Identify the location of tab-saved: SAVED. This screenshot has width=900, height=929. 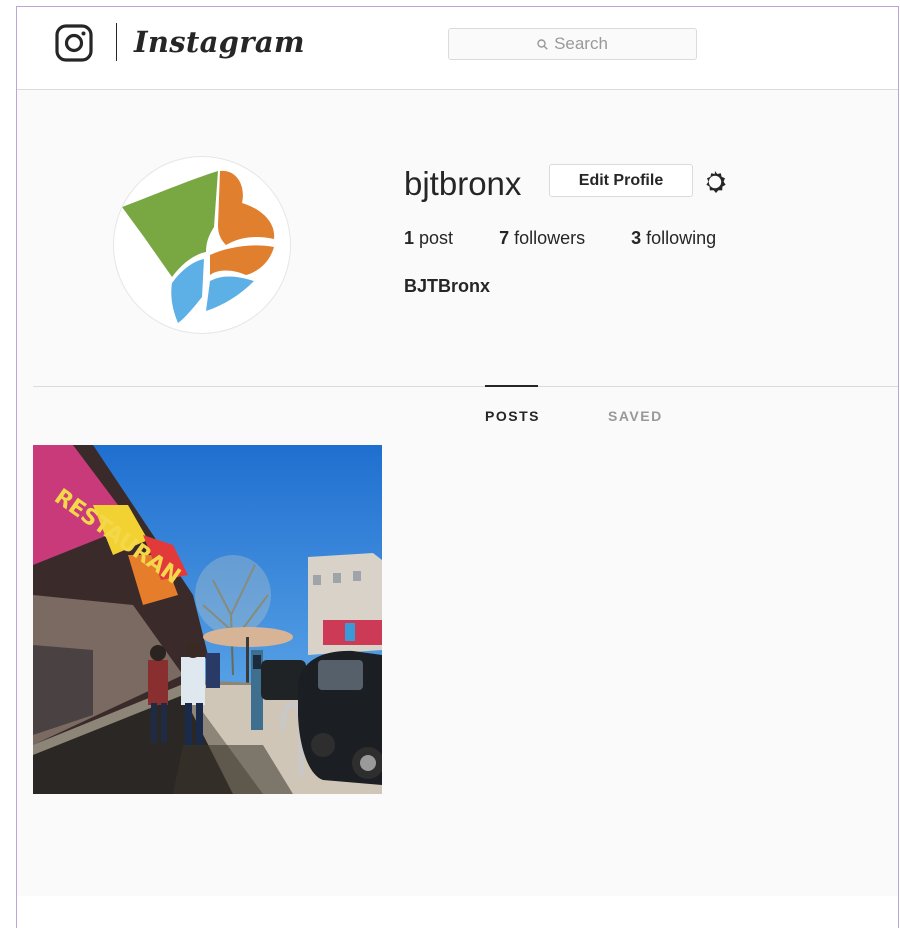
(635, 416).